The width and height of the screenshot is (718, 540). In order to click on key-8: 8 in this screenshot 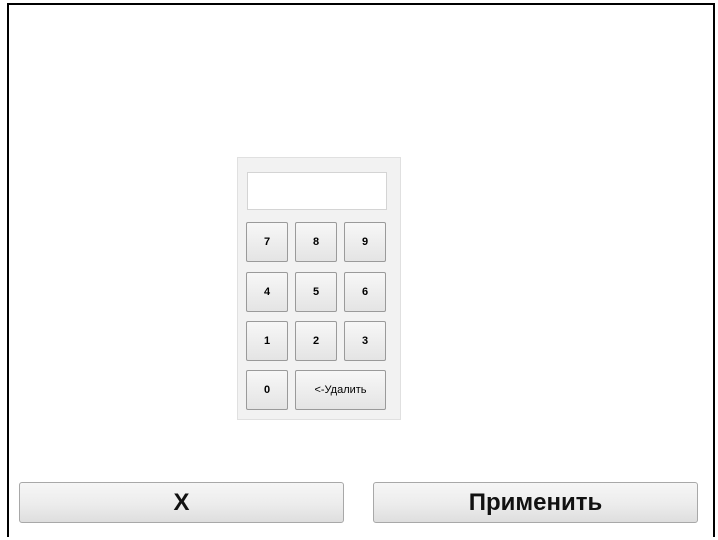, I will do `click(316, 242)`.